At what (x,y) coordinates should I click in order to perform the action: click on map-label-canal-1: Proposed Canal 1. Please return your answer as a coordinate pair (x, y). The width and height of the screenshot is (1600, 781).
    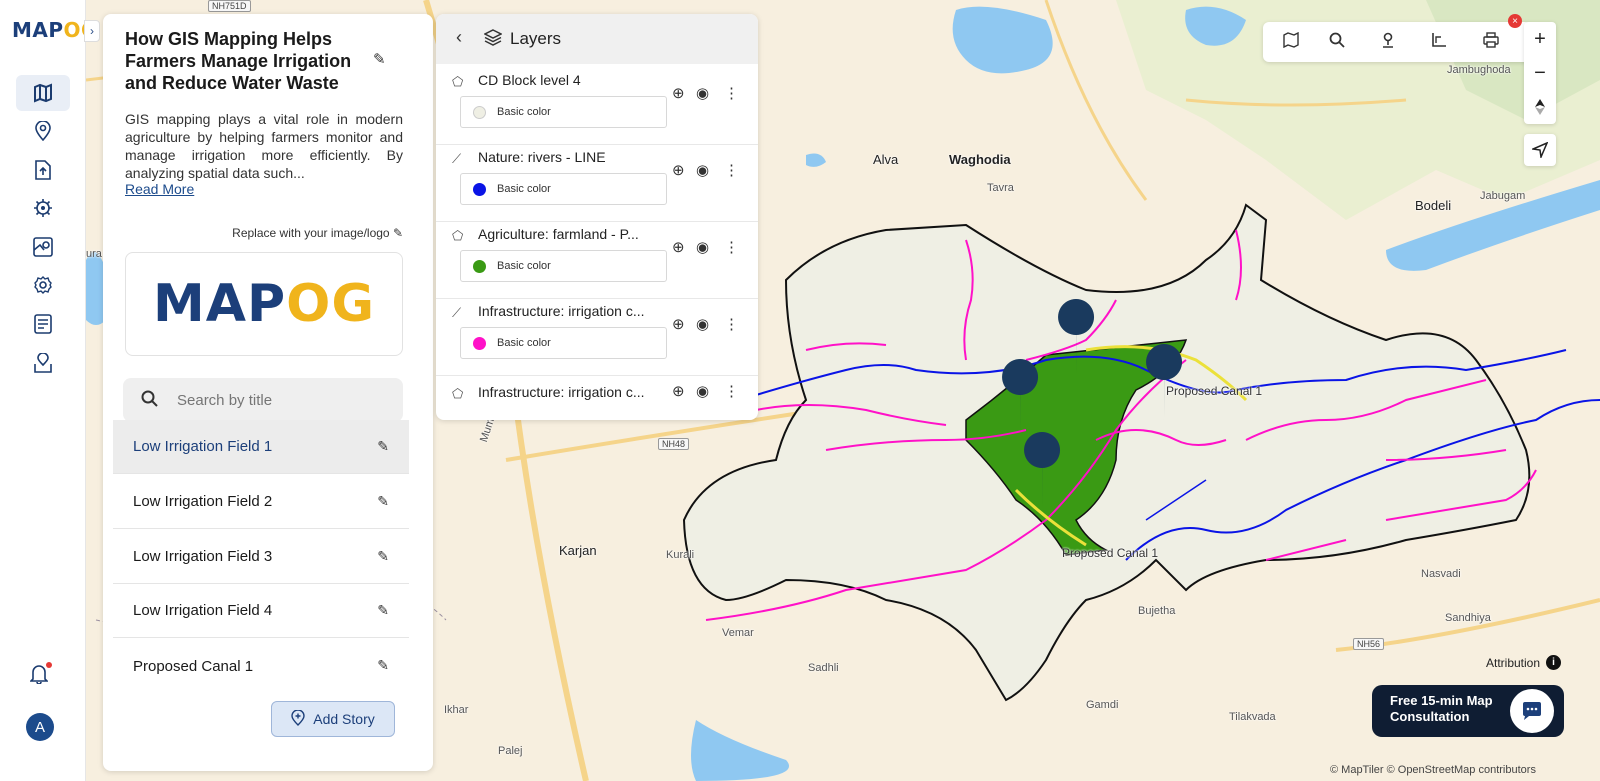
    Looking at the image, I should click on (1214, 391).